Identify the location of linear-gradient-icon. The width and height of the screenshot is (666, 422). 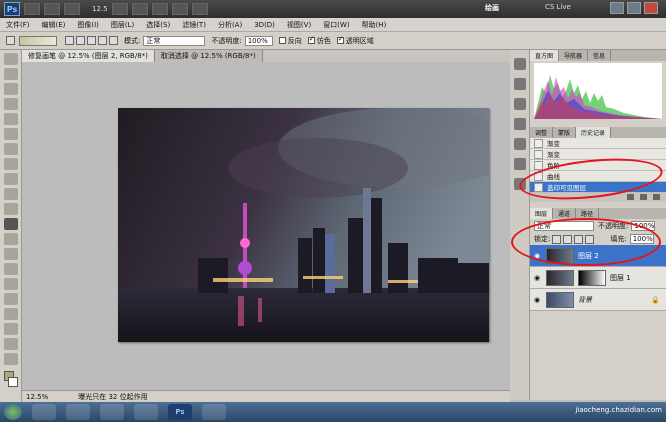
(69, 40).